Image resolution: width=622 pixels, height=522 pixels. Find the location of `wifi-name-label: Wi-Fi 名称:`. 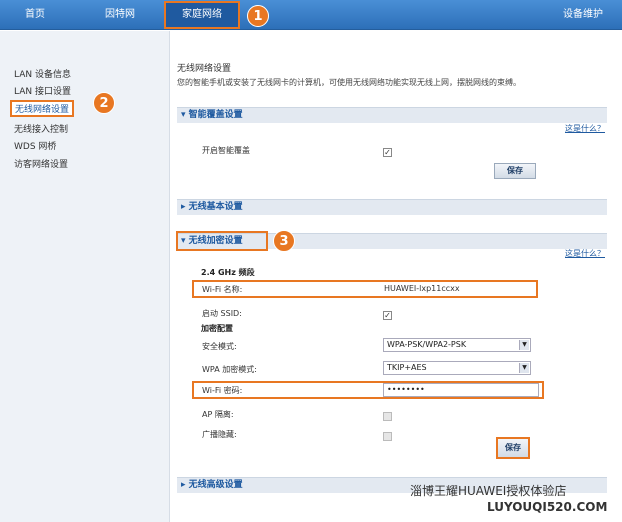

wifi-name-label: Wi-Fi 名称: is located at coordinates (222, 289).